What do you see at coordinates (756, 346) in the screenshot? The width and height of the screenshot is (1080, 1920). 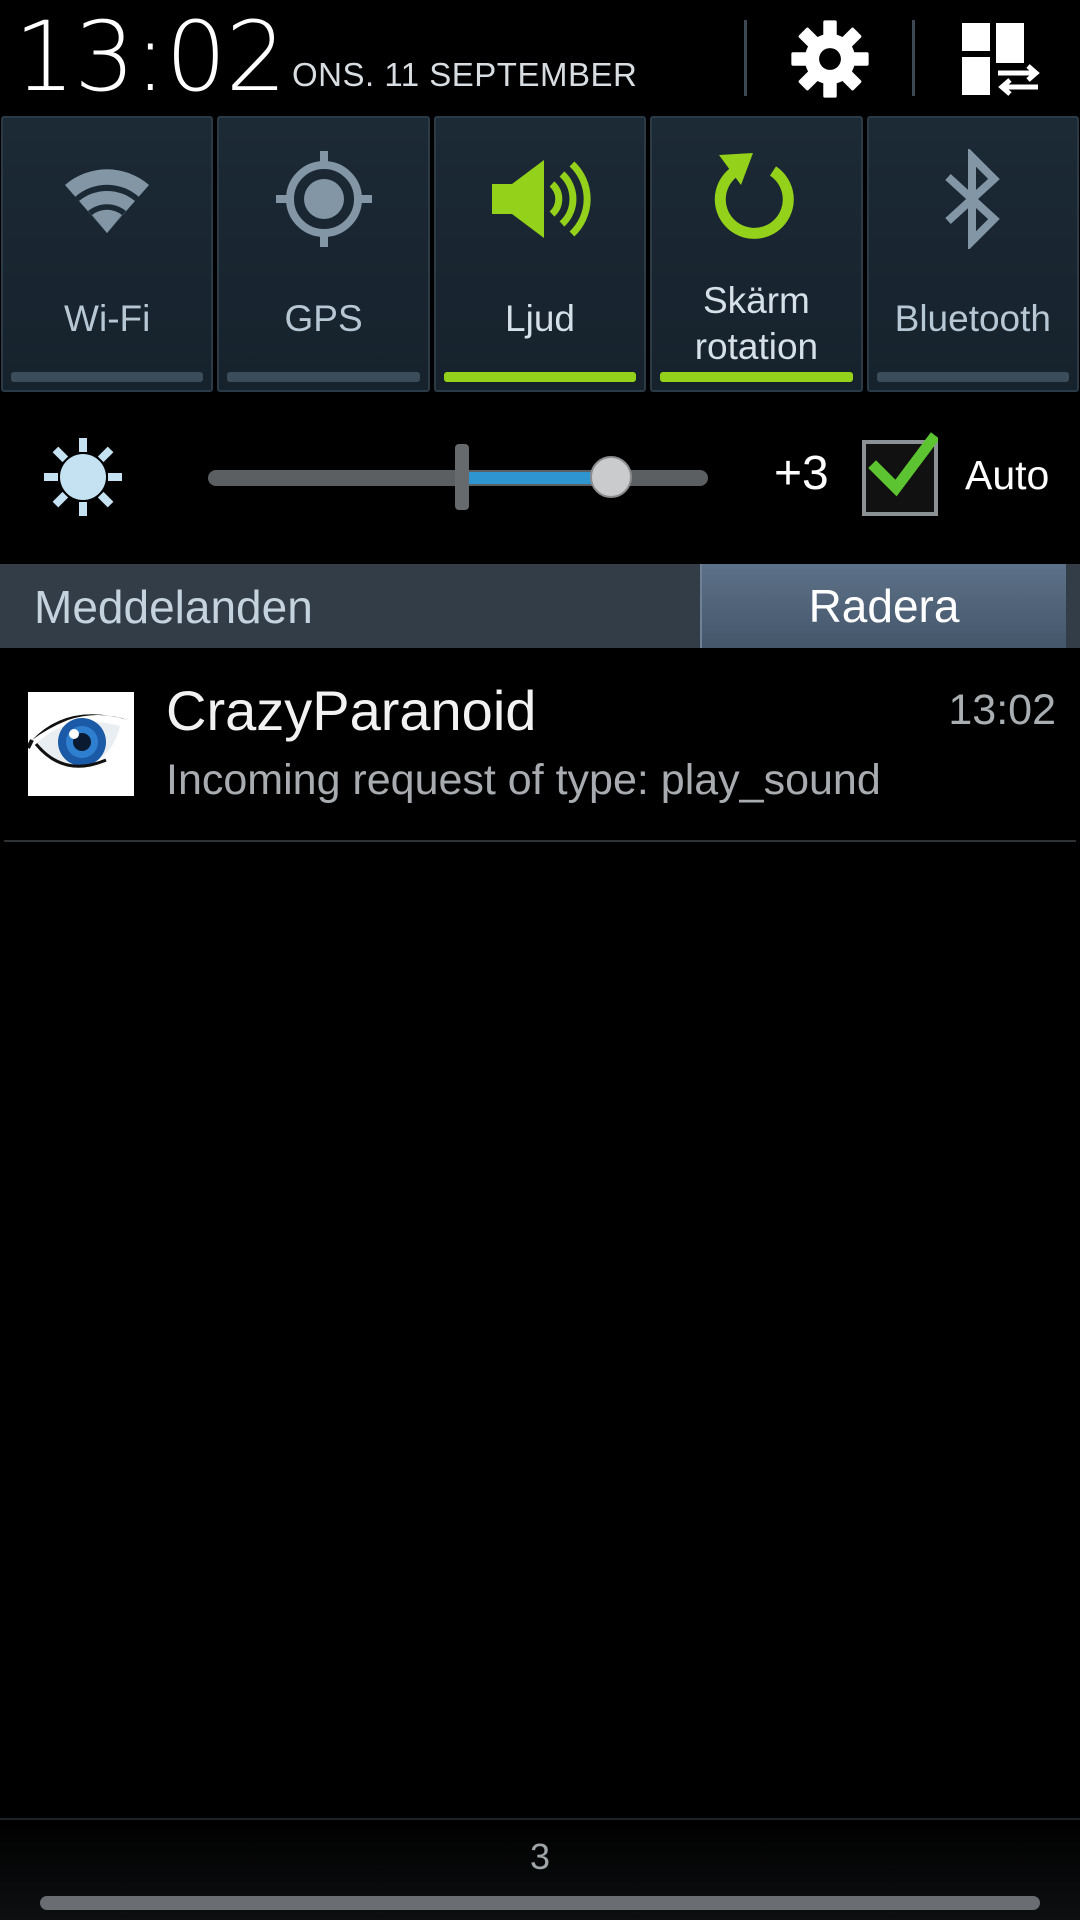 I see `toggle-label-line2: rotation` at bounding box center [756, 346].